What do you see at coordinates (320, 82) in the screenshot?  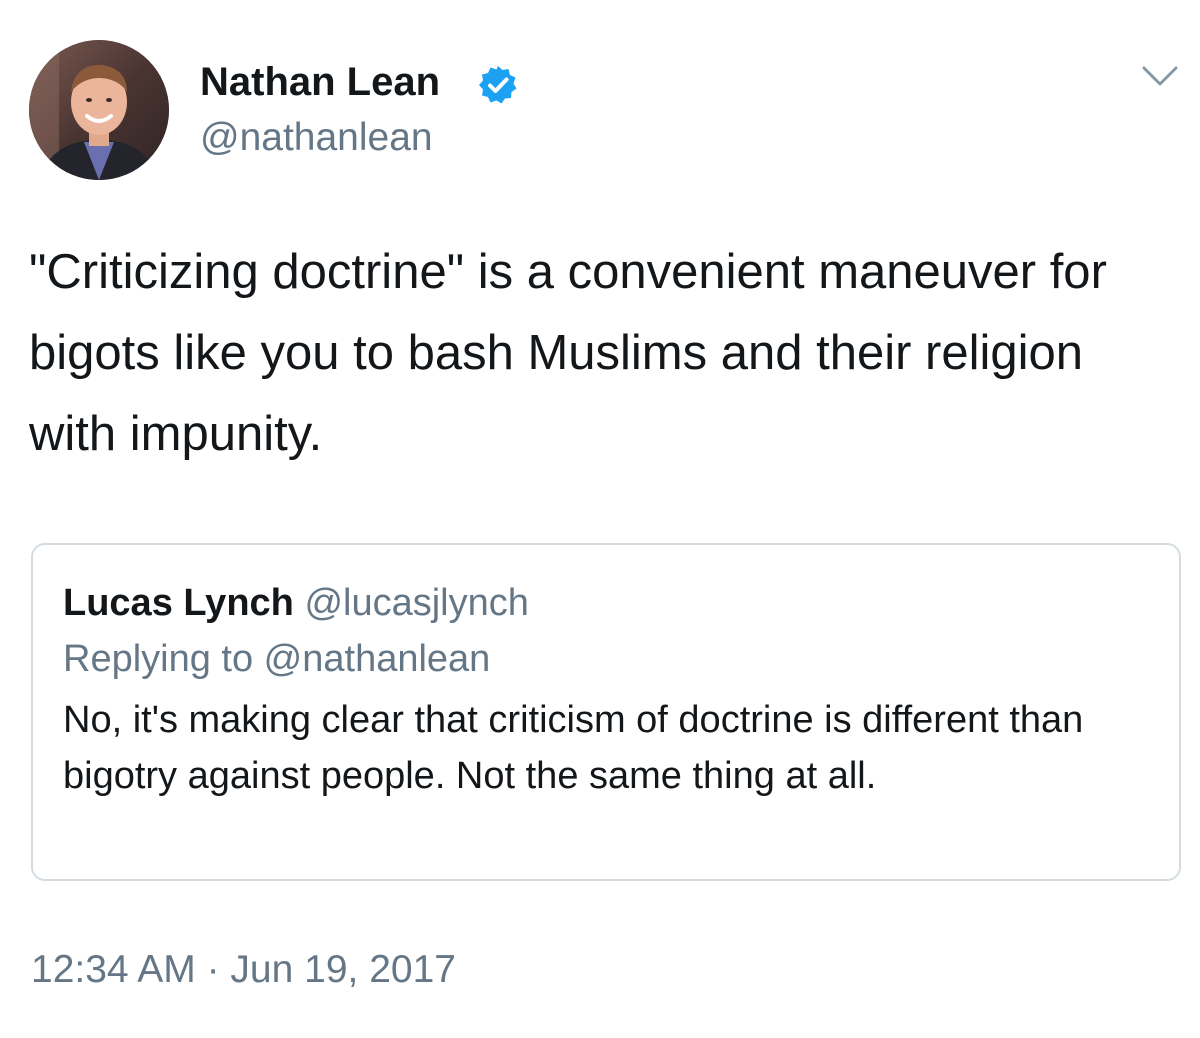 I see `author-name: Nathan Lean` at bounding box center [320, 82].